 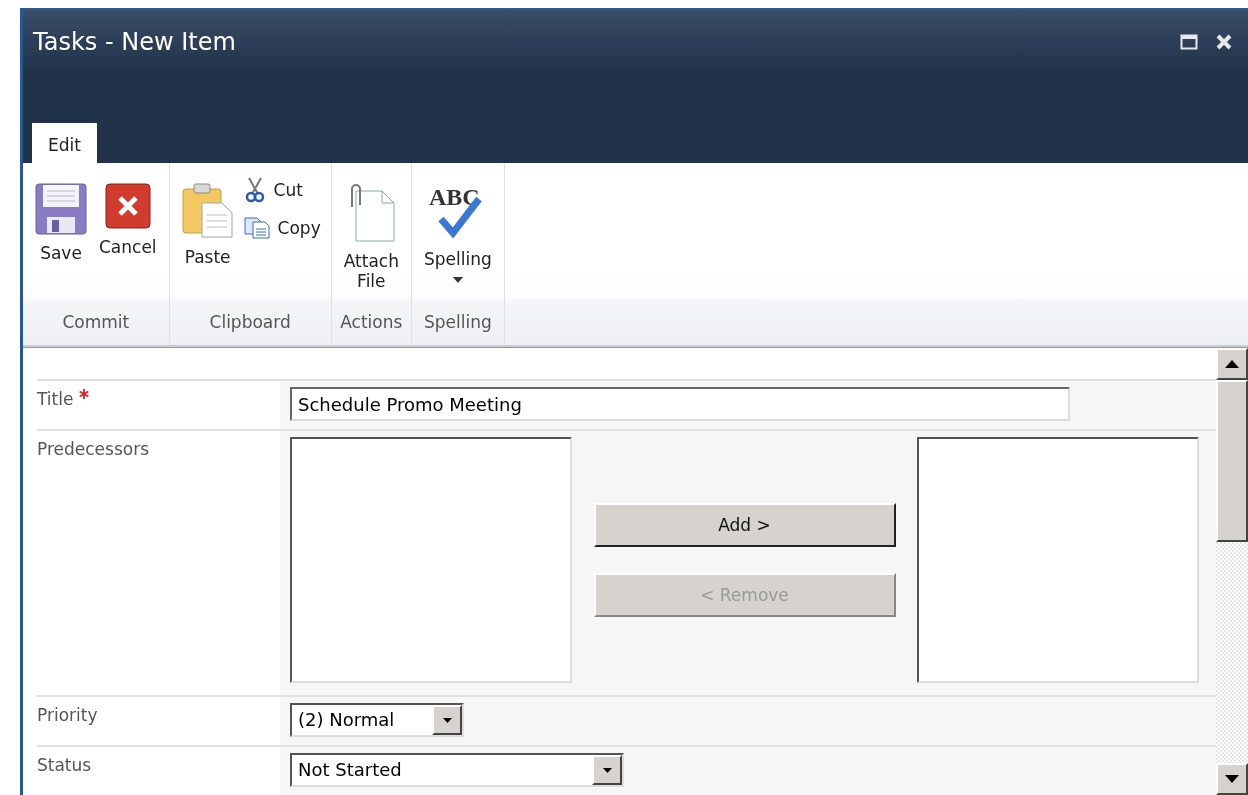 I want to click on group-label: Commit, so click(x=96, y=322).